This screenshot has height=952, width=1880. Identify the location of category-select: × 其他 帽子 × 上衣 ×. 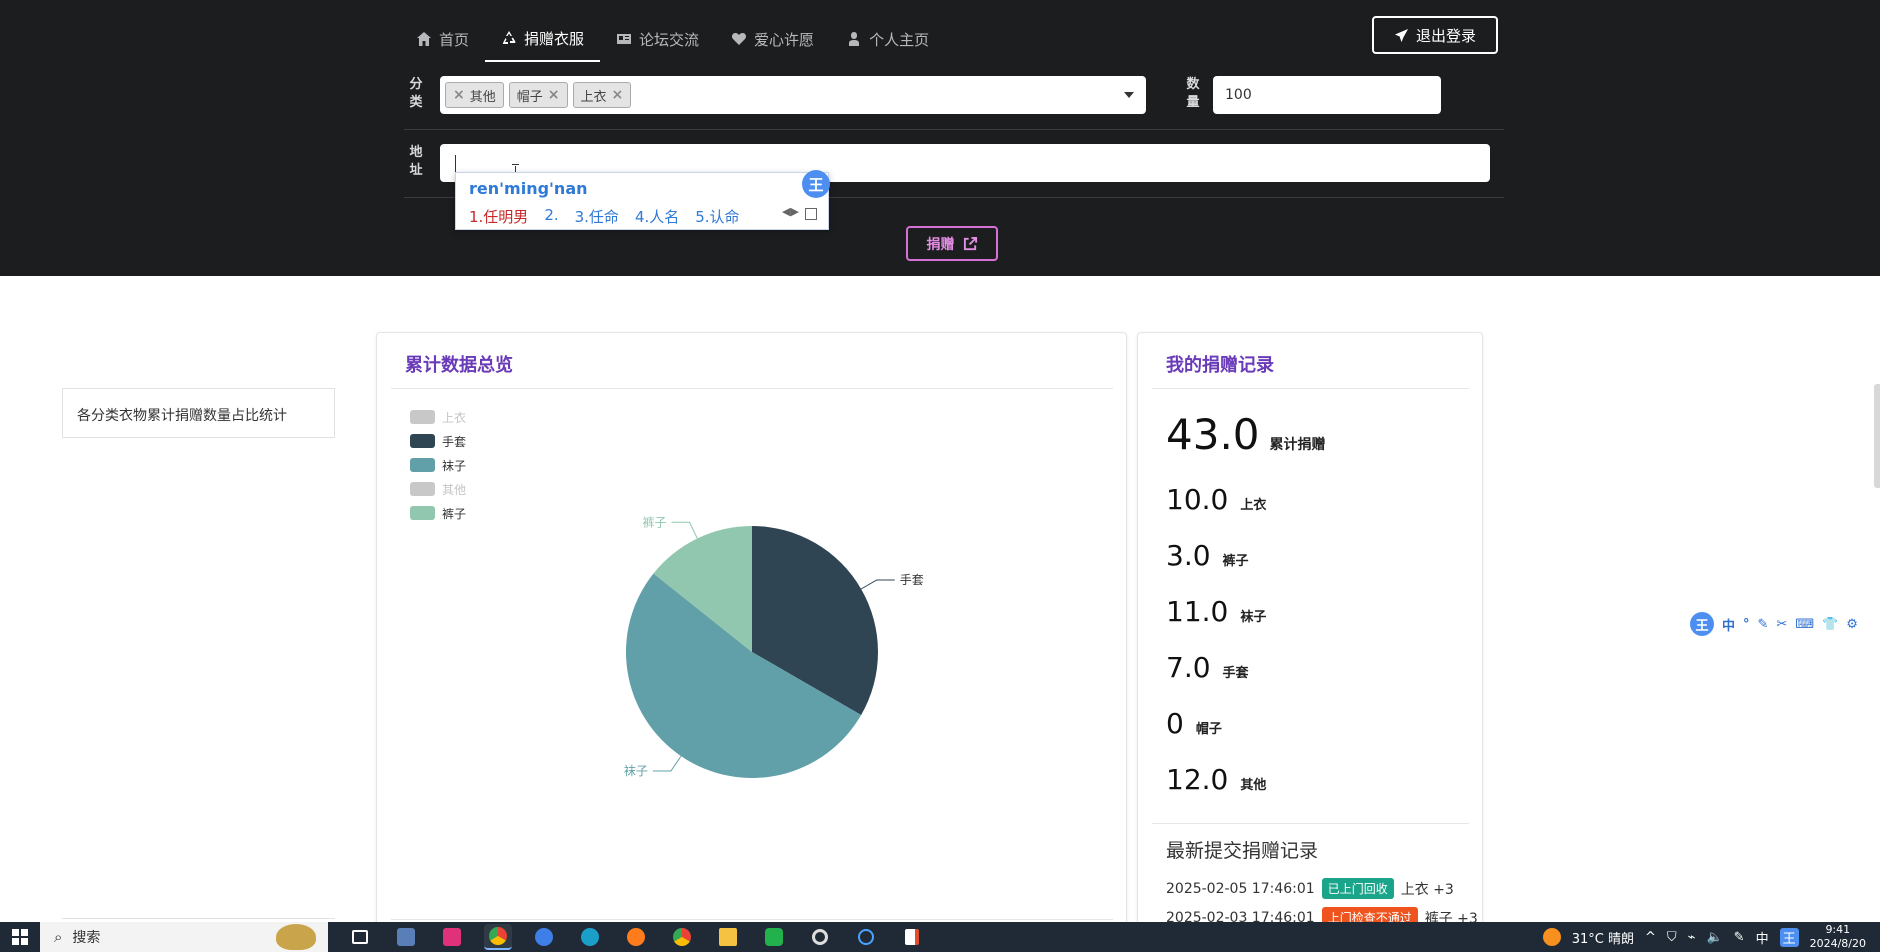
(793, 95).